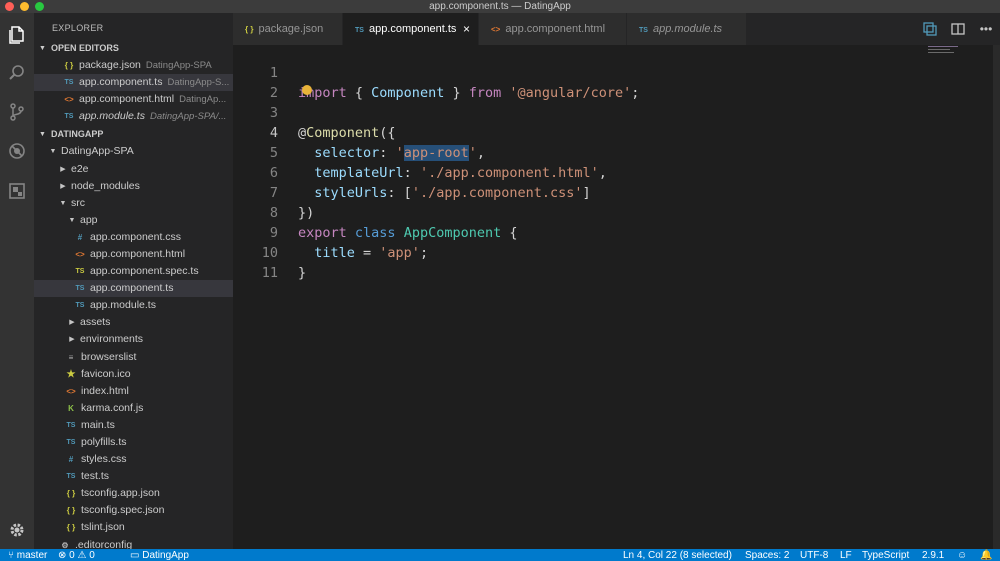  What do you see at coordinates (133, 425) in the screenshot?
I see `tree-file: TS main.ts` at bounding box center [133, 425].